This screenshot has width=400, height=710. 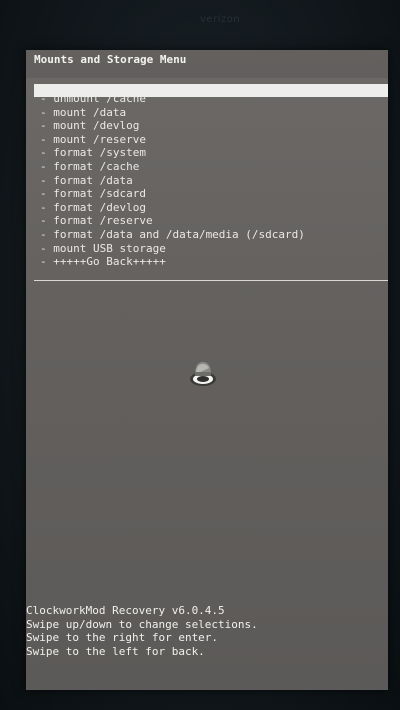 What do you see at coordinates (172, 262) in the screenshot?
I see `menu-item-go-back: - +++++Go Back+++++` at bounding box center [172, 262].